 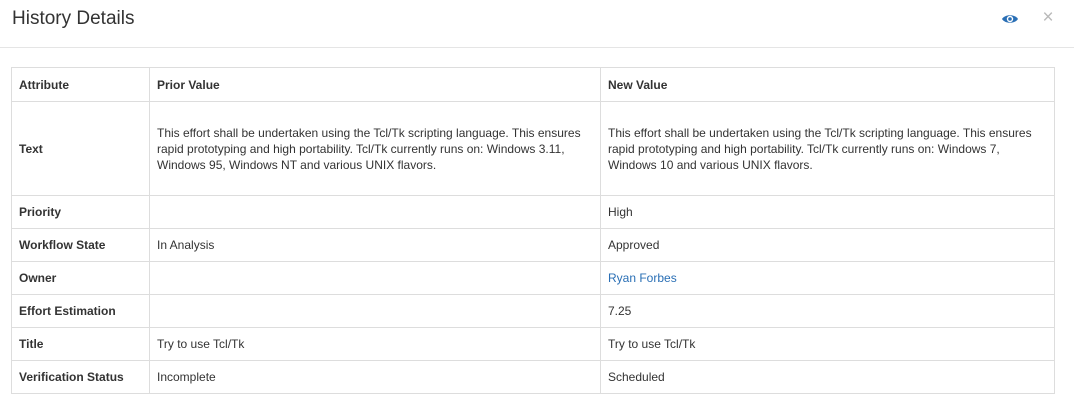 What do you see at coordinates (827, 278) in the screenshot?
I see `new-value-cell: Ryan Forbes` at bounding box center [827, 278].